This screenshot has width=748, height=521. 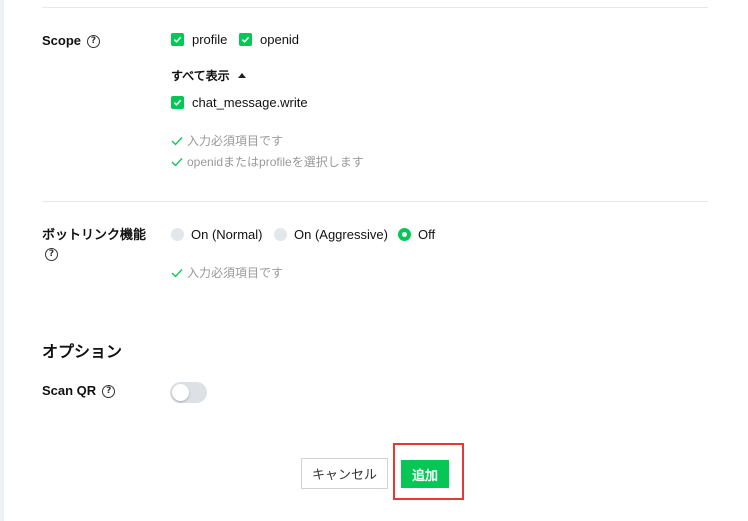 I want to click on scope-hint-select: openidまたはprofileを選択します, so click(x=267, y=161).